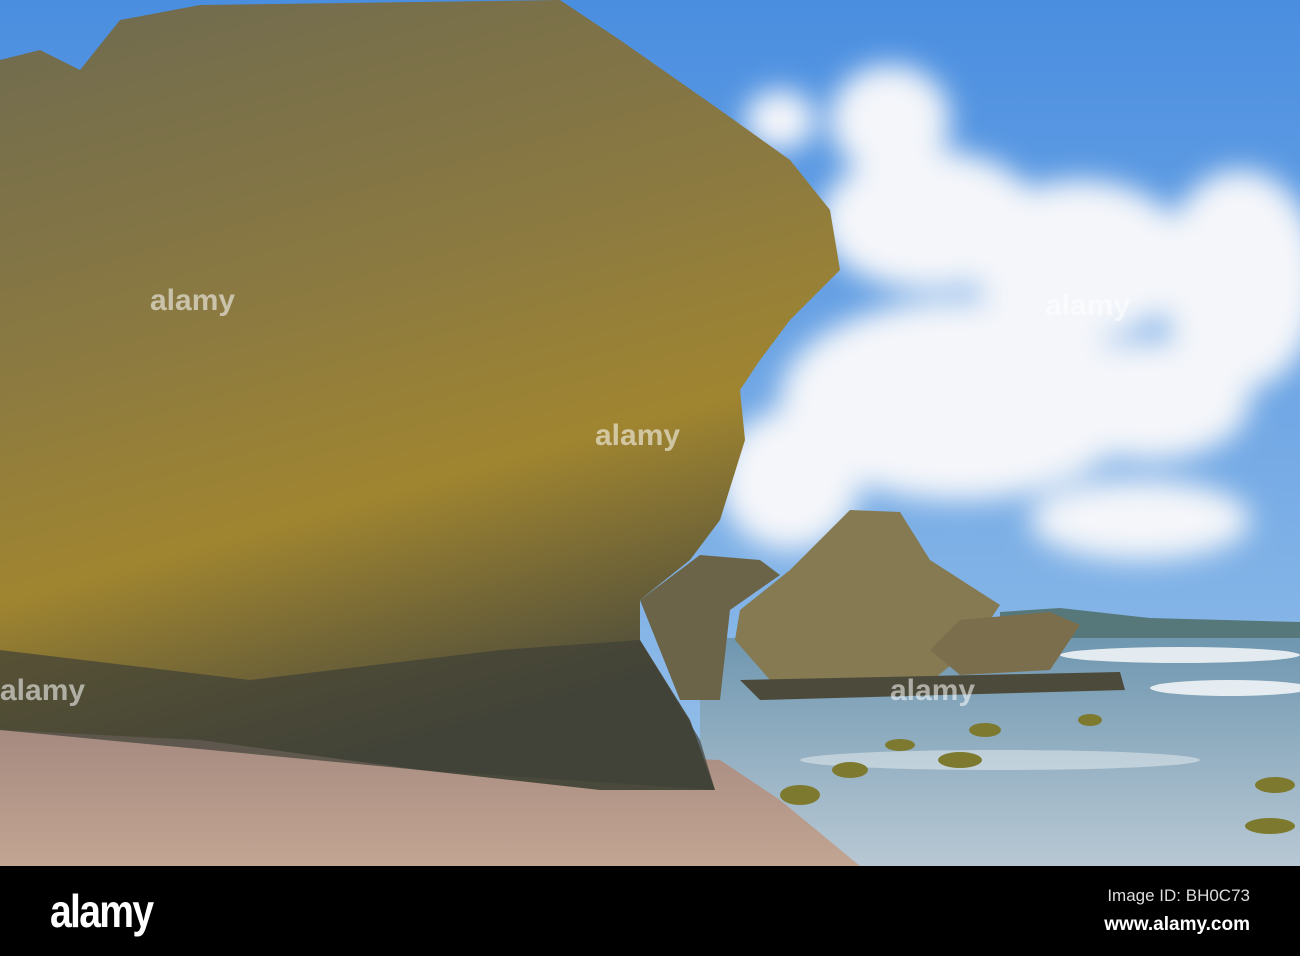  What do you see at coordinates (650, 911) in the screenshot?
I see `footer-bar: alamy Image ID: BH0C73 www.alamy.com` at bounding box center [650, 911].